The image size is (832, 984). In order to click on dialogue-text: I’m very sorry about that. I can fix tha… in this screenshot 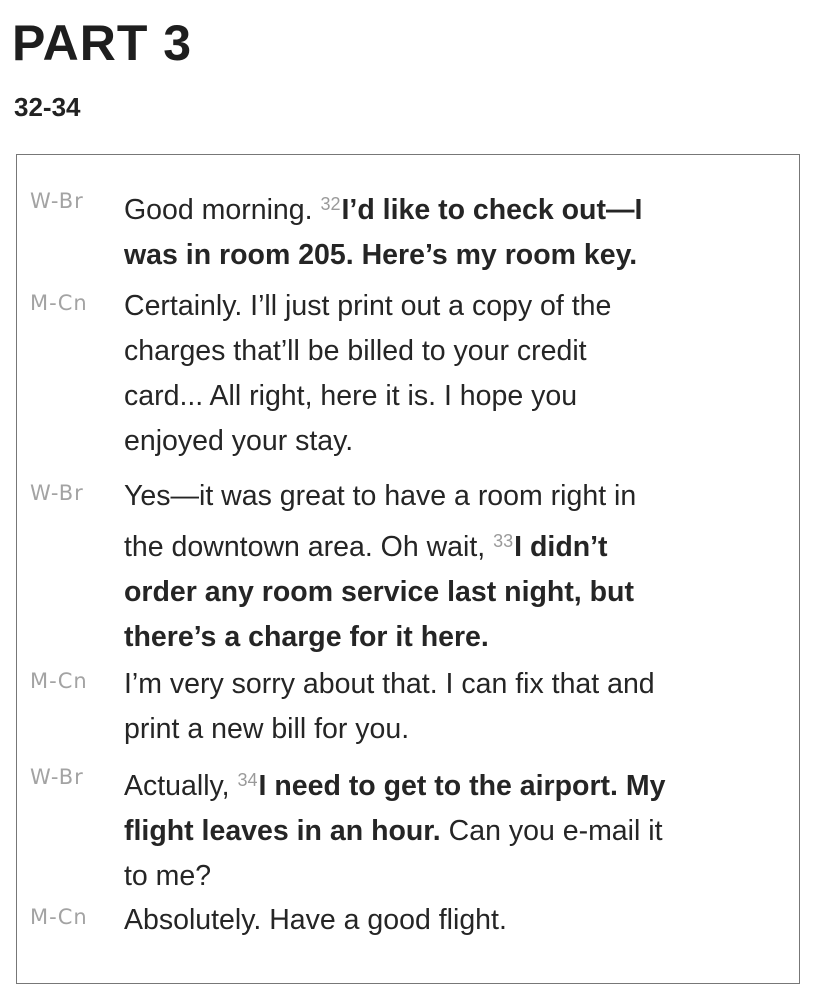, I will do `click(389, 684)`.